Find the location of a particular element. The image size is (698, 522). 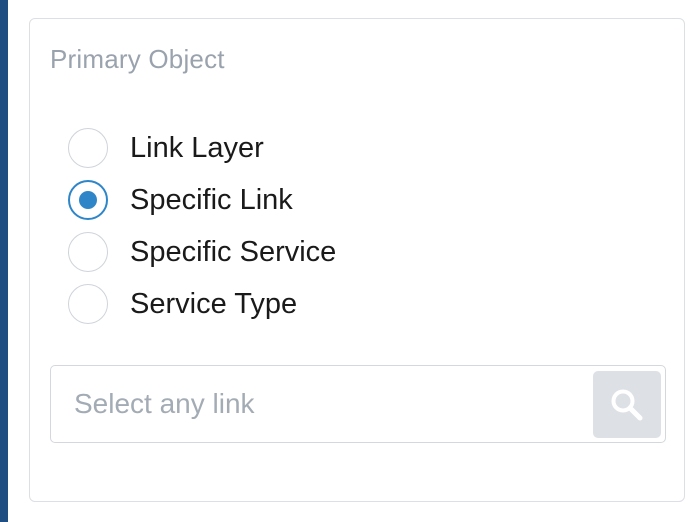

radio-button-service-type is located at coordinates (88, 304).